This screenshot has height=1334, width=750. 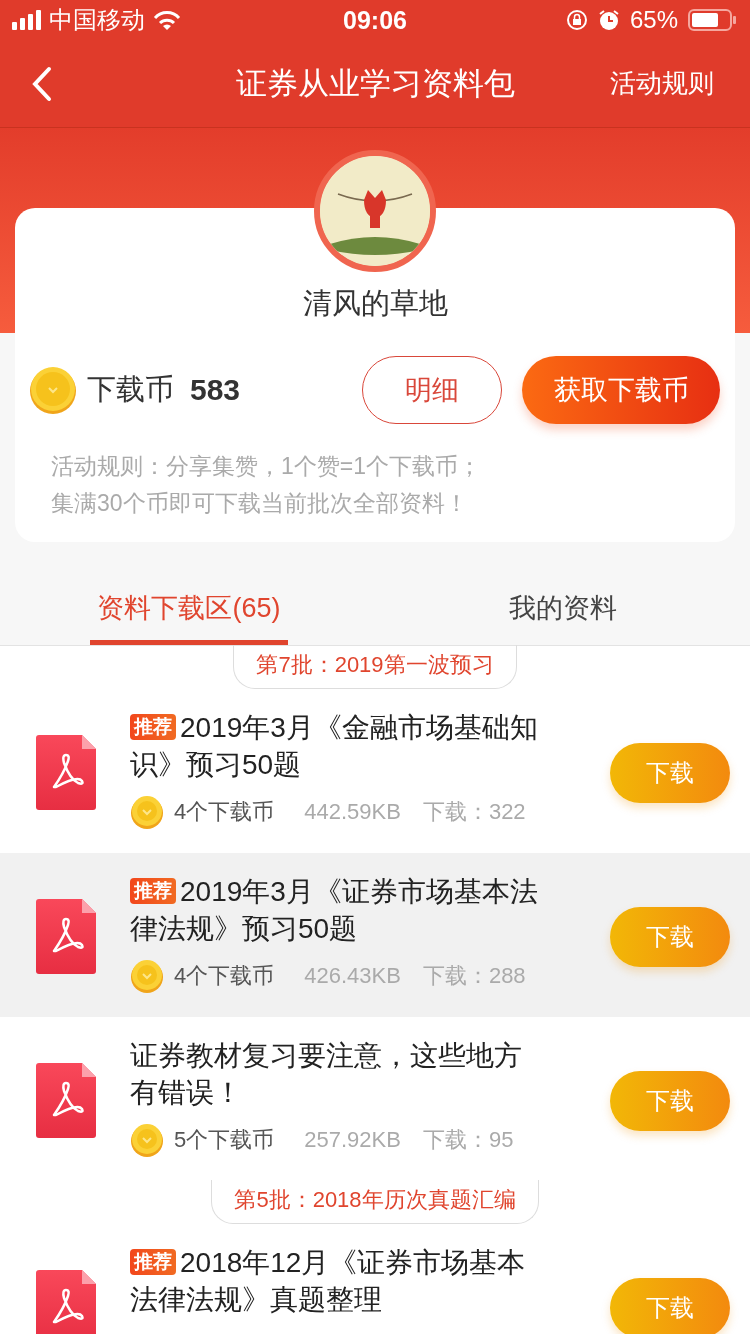 I want to click on download-count: 下载：95, so click(x=468, y=1140).